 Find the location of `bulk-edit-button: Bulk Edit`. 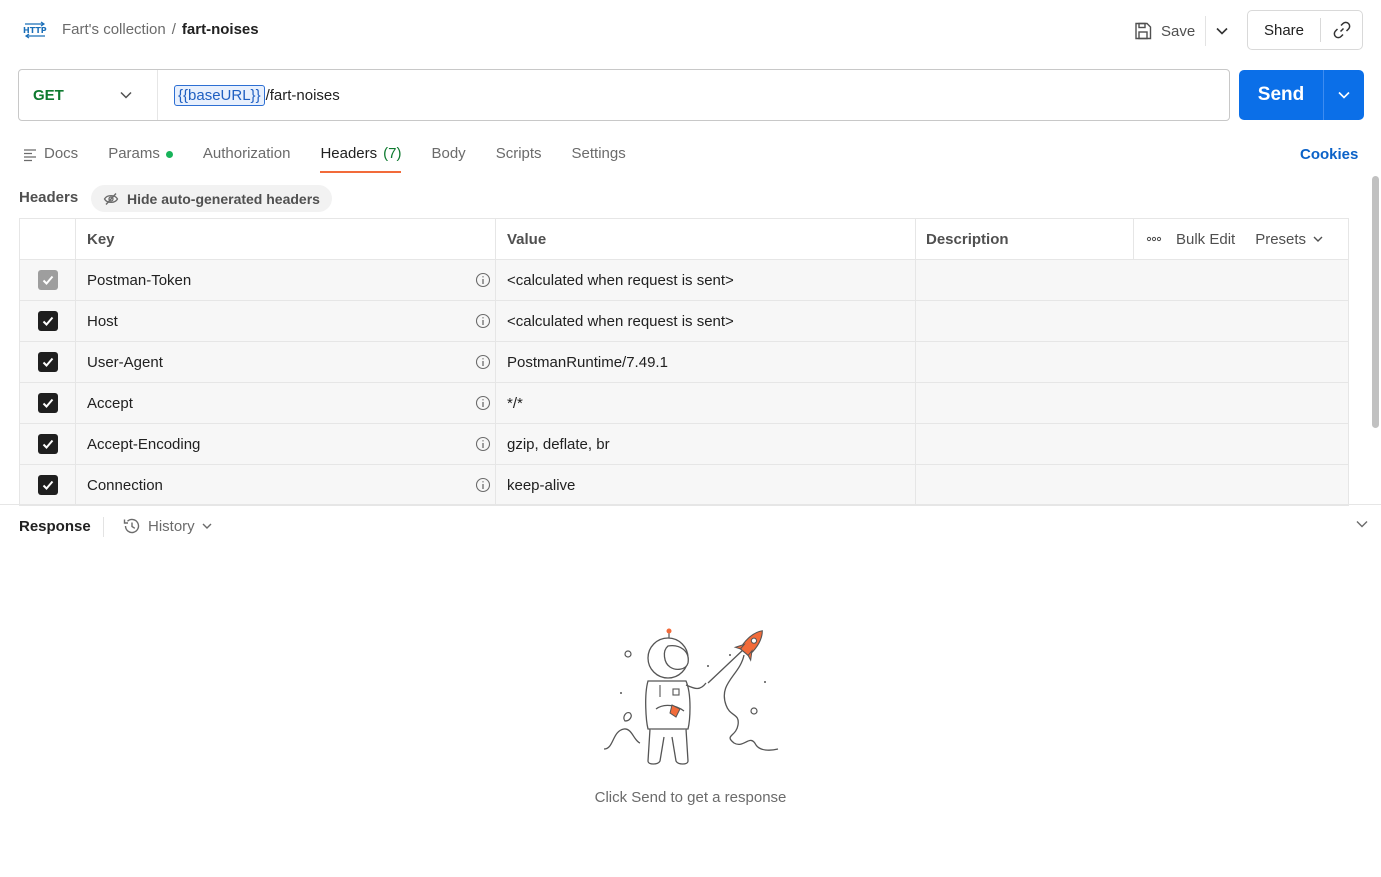

bulk-edit-button: Bulk Edit is located at coordinates (1205, 239).